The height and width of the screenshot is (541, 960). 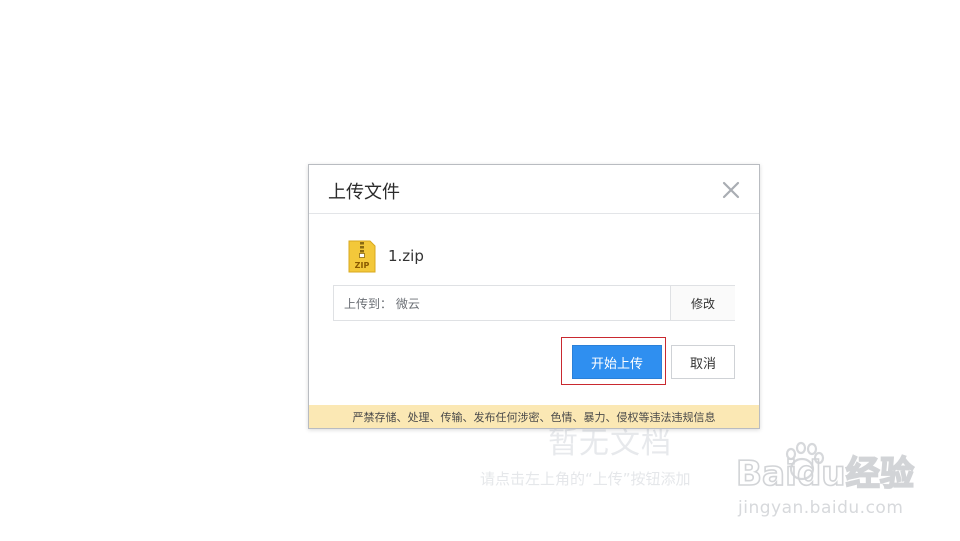 What do you see at coordinates (382, 304) in the screenshot?
I see `destination-label: 上传到： 微云` at bounding box center [382, 304].